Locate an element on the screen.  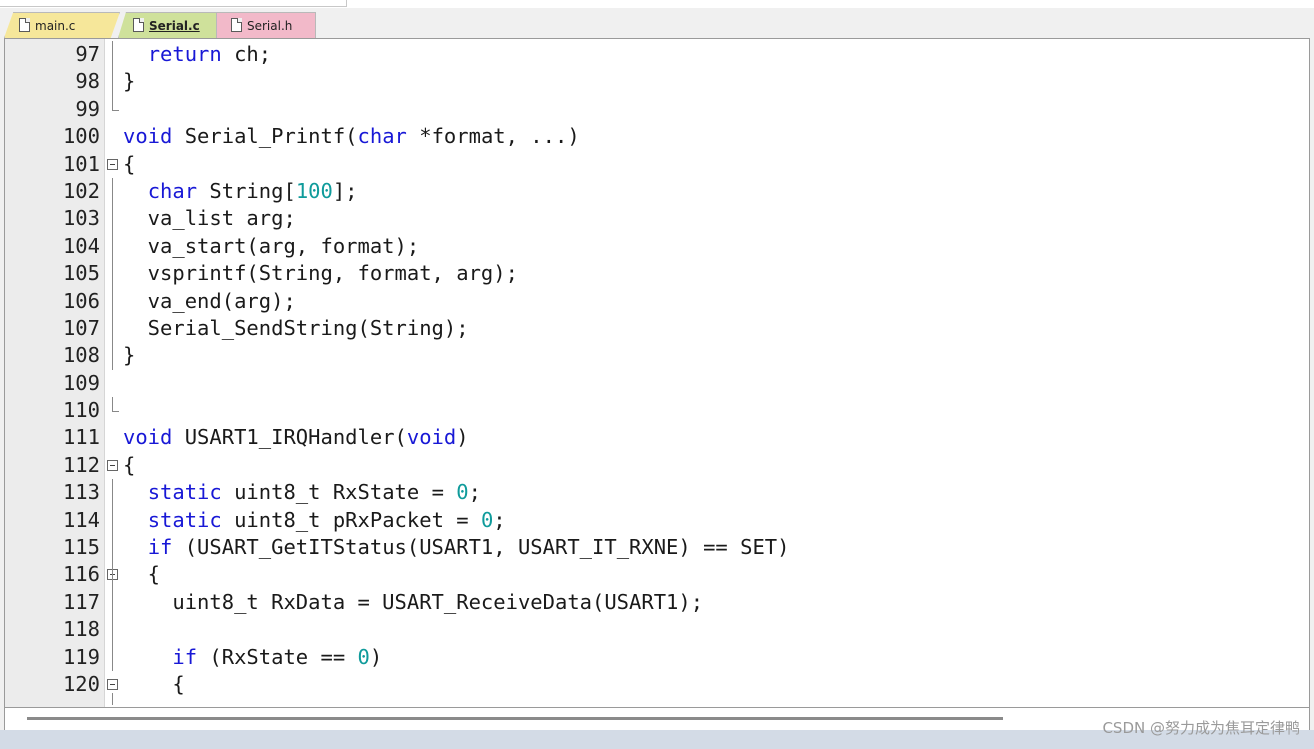
line-number: 102 is located at coordinates (81, 190).